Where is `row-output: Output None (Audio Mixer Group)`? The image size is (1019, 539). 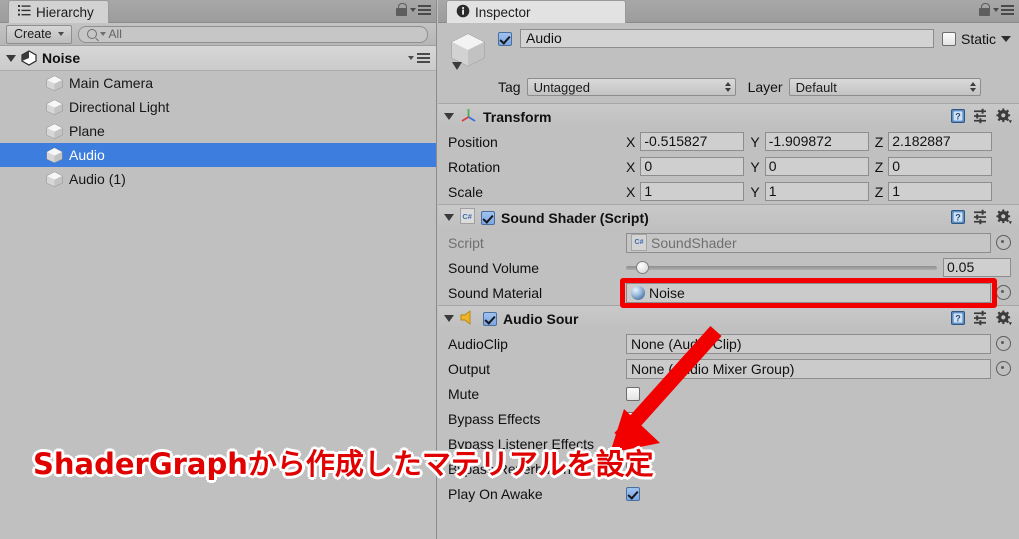
row-output: Output None (Audio Mixer Group) is located at coordinates (728, 368).